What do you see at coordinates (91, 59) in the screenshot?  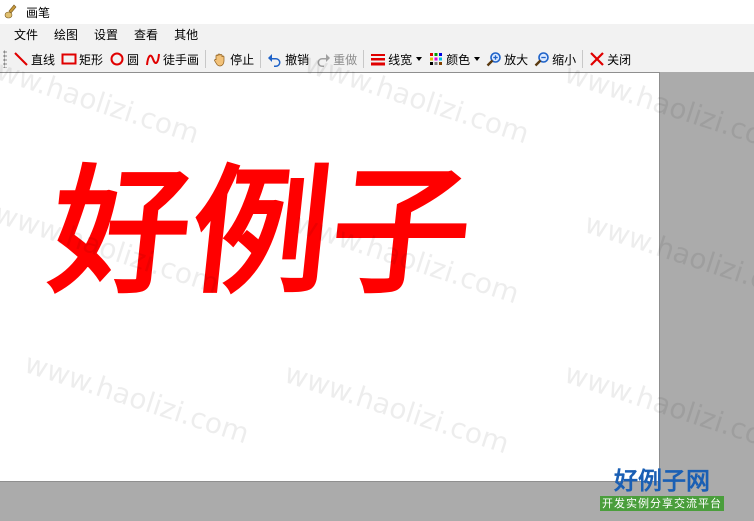 I see `rect-label: 矩形` at bounding box center [91, 59].